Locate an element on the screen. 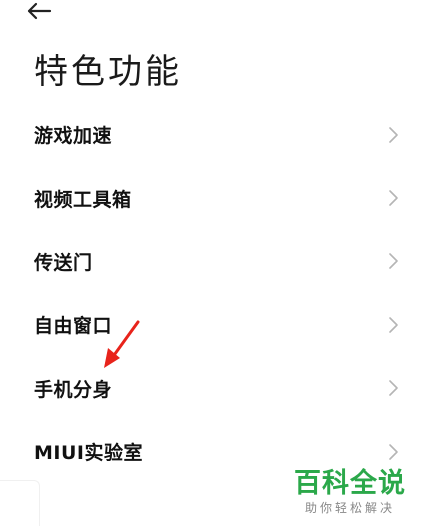 The height and width of the screenshot is (526, 422). watermark: 百科全说 助你轻松解决 is located at coordinates (350, 492).